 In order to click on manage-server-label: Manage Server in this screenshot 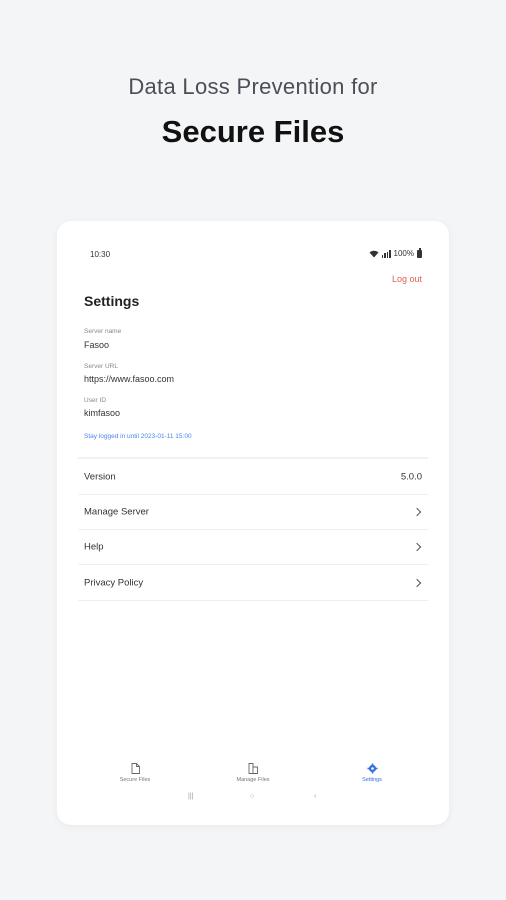, I will do `click(116, 512)`.